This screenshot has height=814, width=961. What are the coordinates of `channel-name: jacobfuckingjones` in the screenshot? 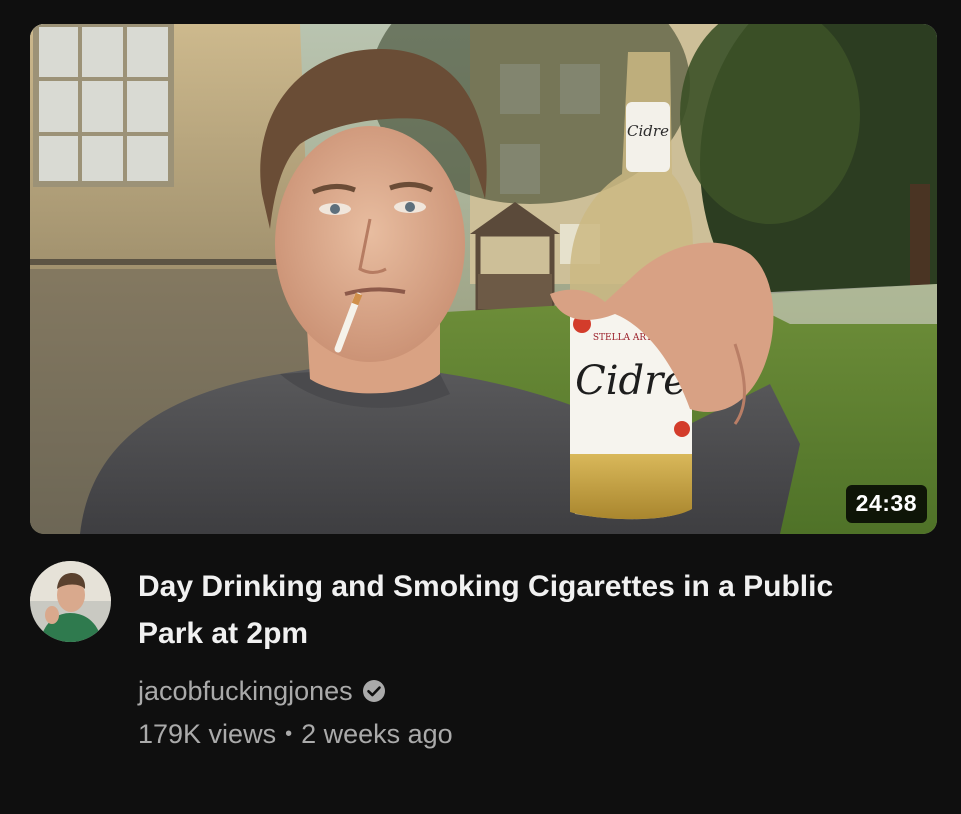 It's located at (245, 691).